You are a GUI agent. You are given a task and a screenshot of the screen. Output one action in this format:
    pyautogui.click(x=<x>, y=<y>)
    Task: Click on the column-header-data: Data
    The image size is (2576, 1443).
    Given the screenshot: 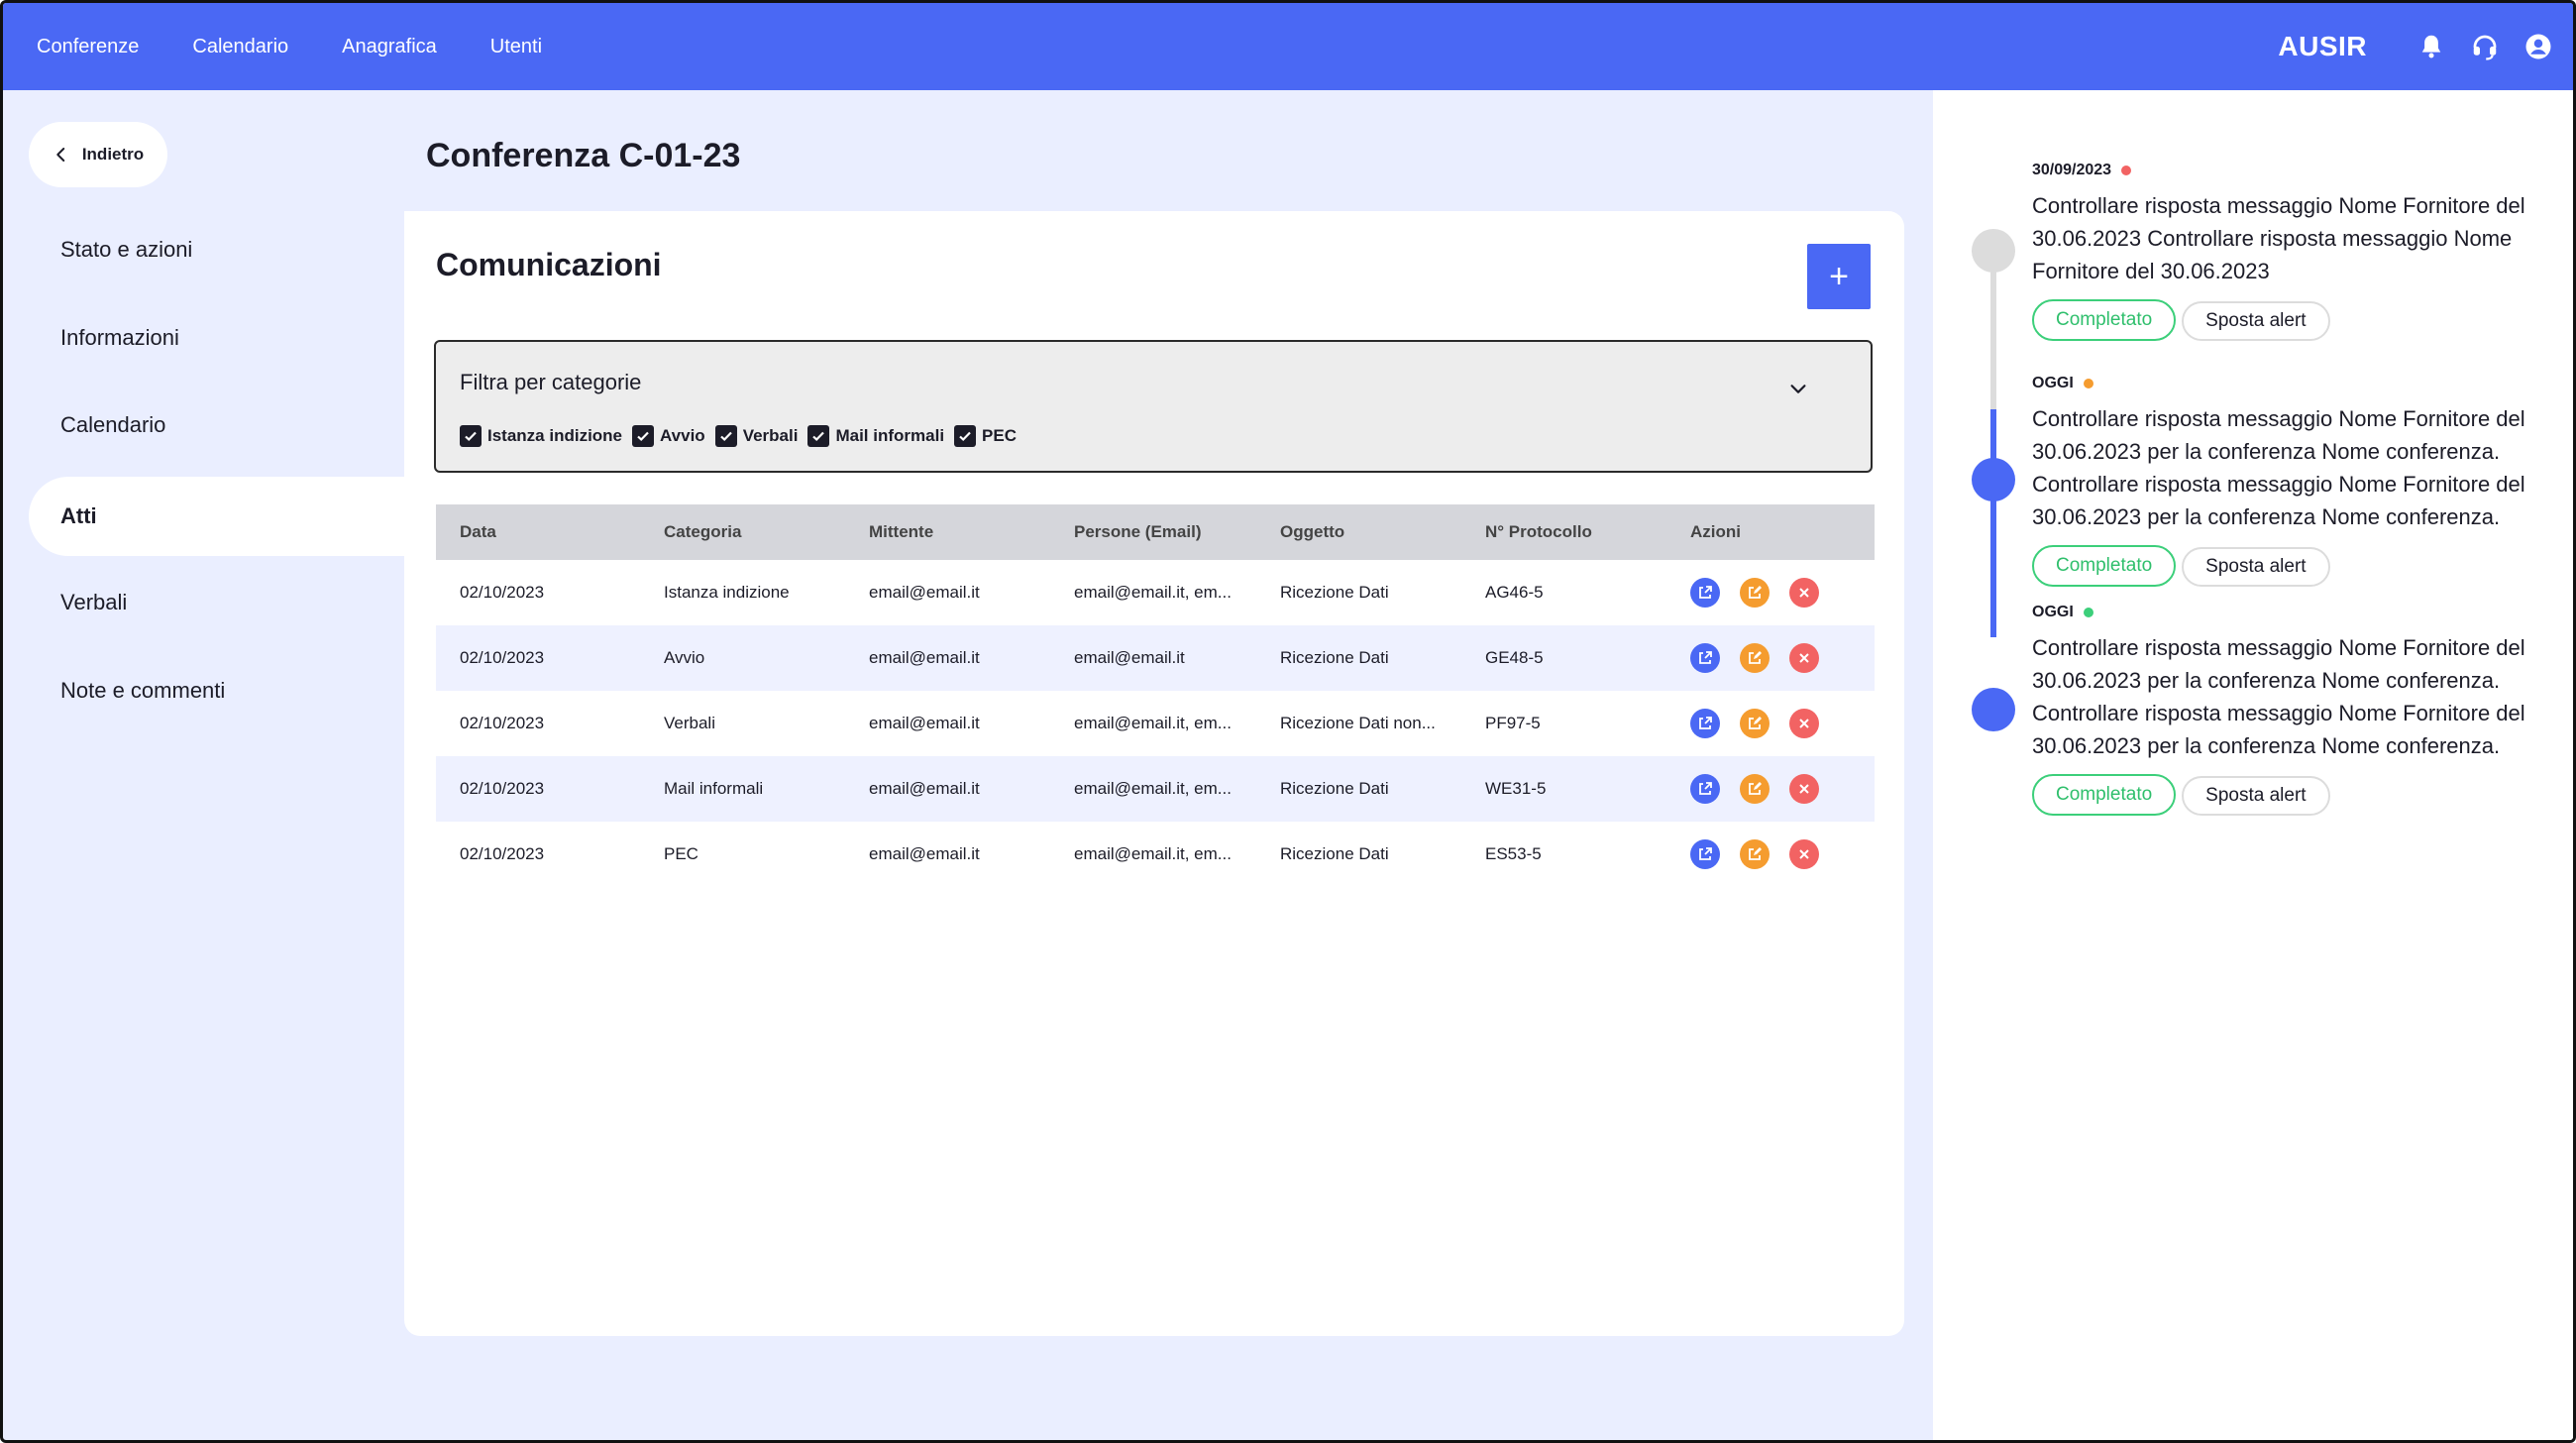 What is the action you would take?
    pyautogui.click(x=559, y=532)
    